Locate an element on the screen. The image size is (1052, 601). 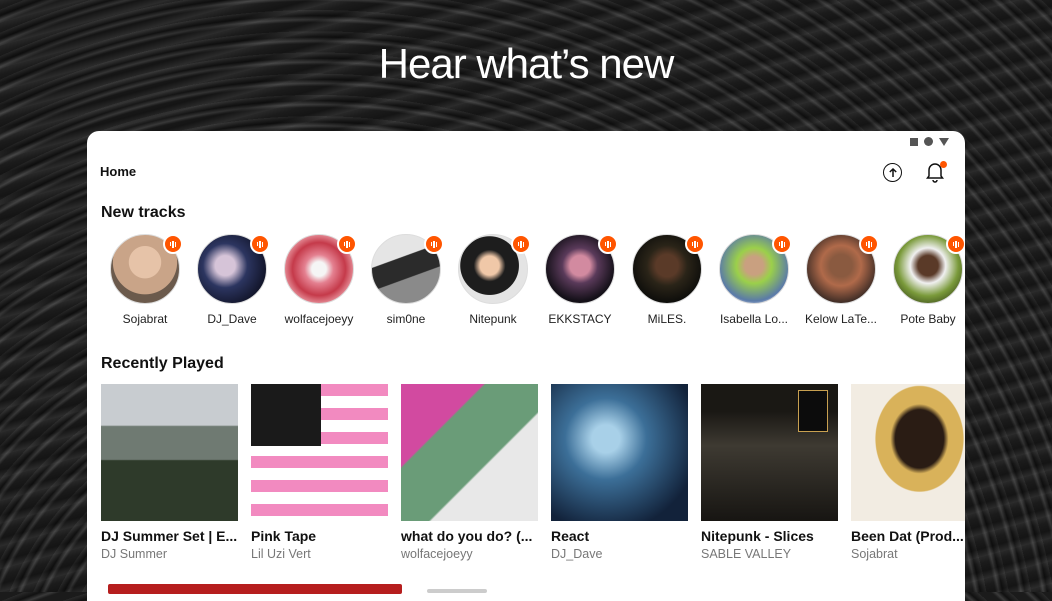
track-title: Nitepunk - Slices is located at coordinates (757, 536).